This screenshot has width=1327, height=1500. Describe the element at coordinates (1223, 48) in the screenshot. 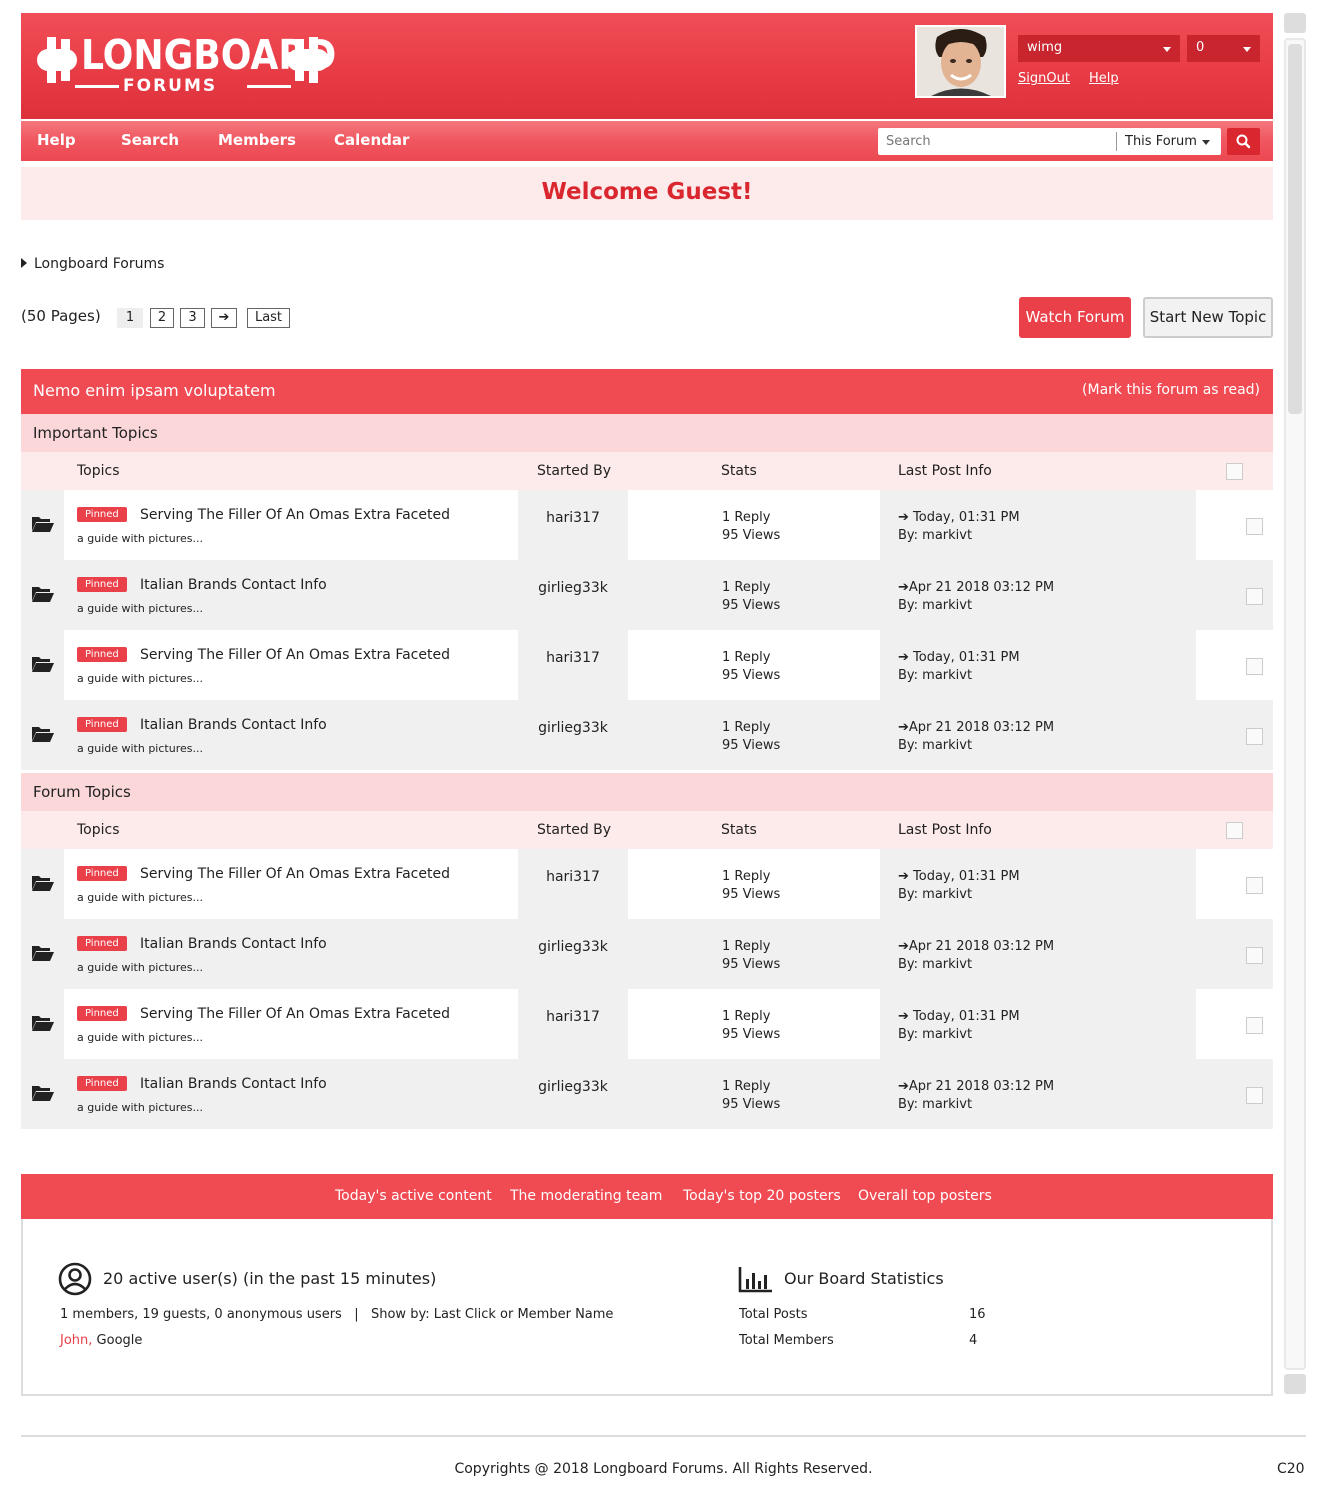

I see `notifications-dropdown: 0` at that location.